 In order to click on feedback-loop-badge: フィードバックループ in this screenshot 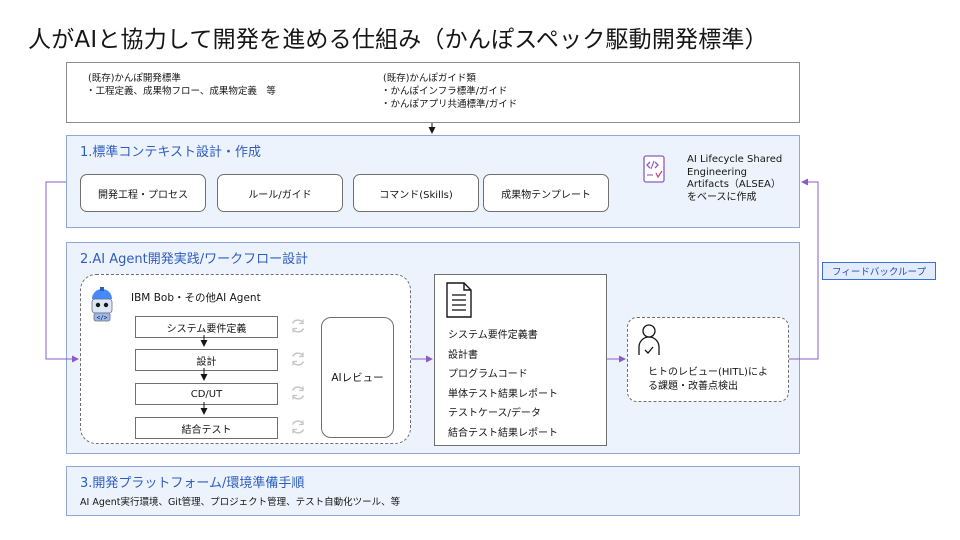, I will do `click(879, 271)`.